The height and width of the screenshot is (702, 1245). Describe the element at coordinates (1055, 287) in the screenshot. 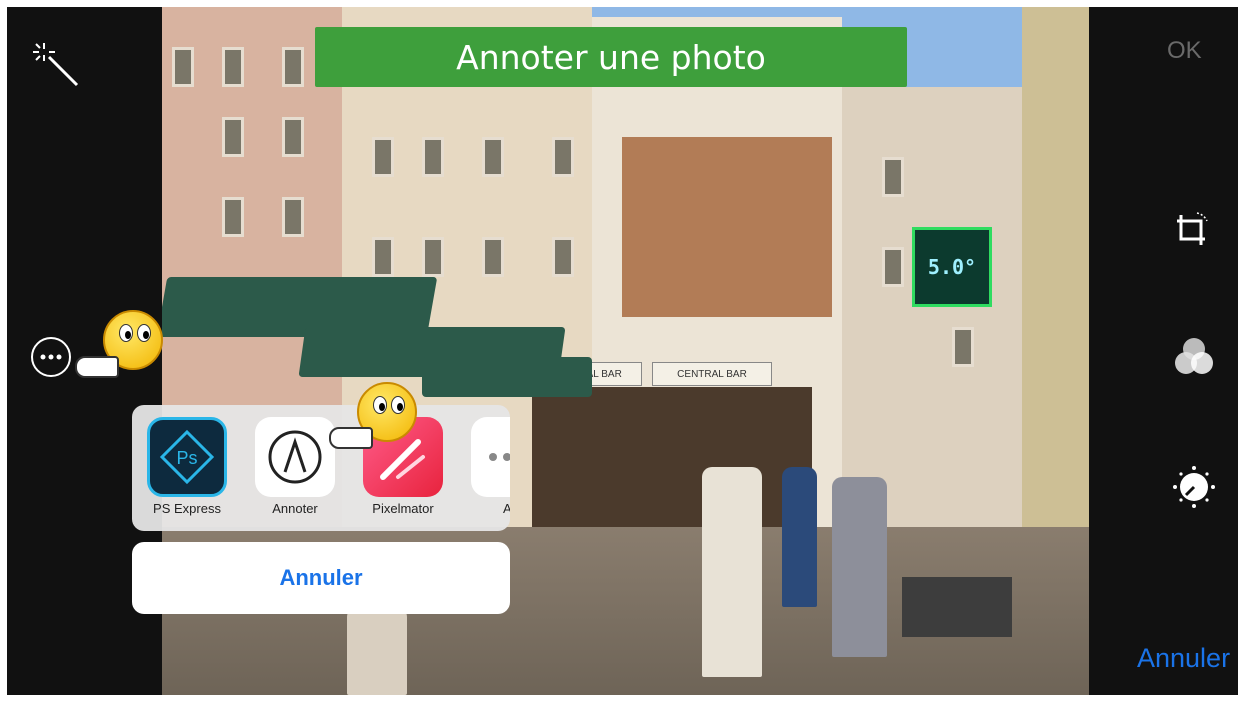

I see `building-far-right` at that location.